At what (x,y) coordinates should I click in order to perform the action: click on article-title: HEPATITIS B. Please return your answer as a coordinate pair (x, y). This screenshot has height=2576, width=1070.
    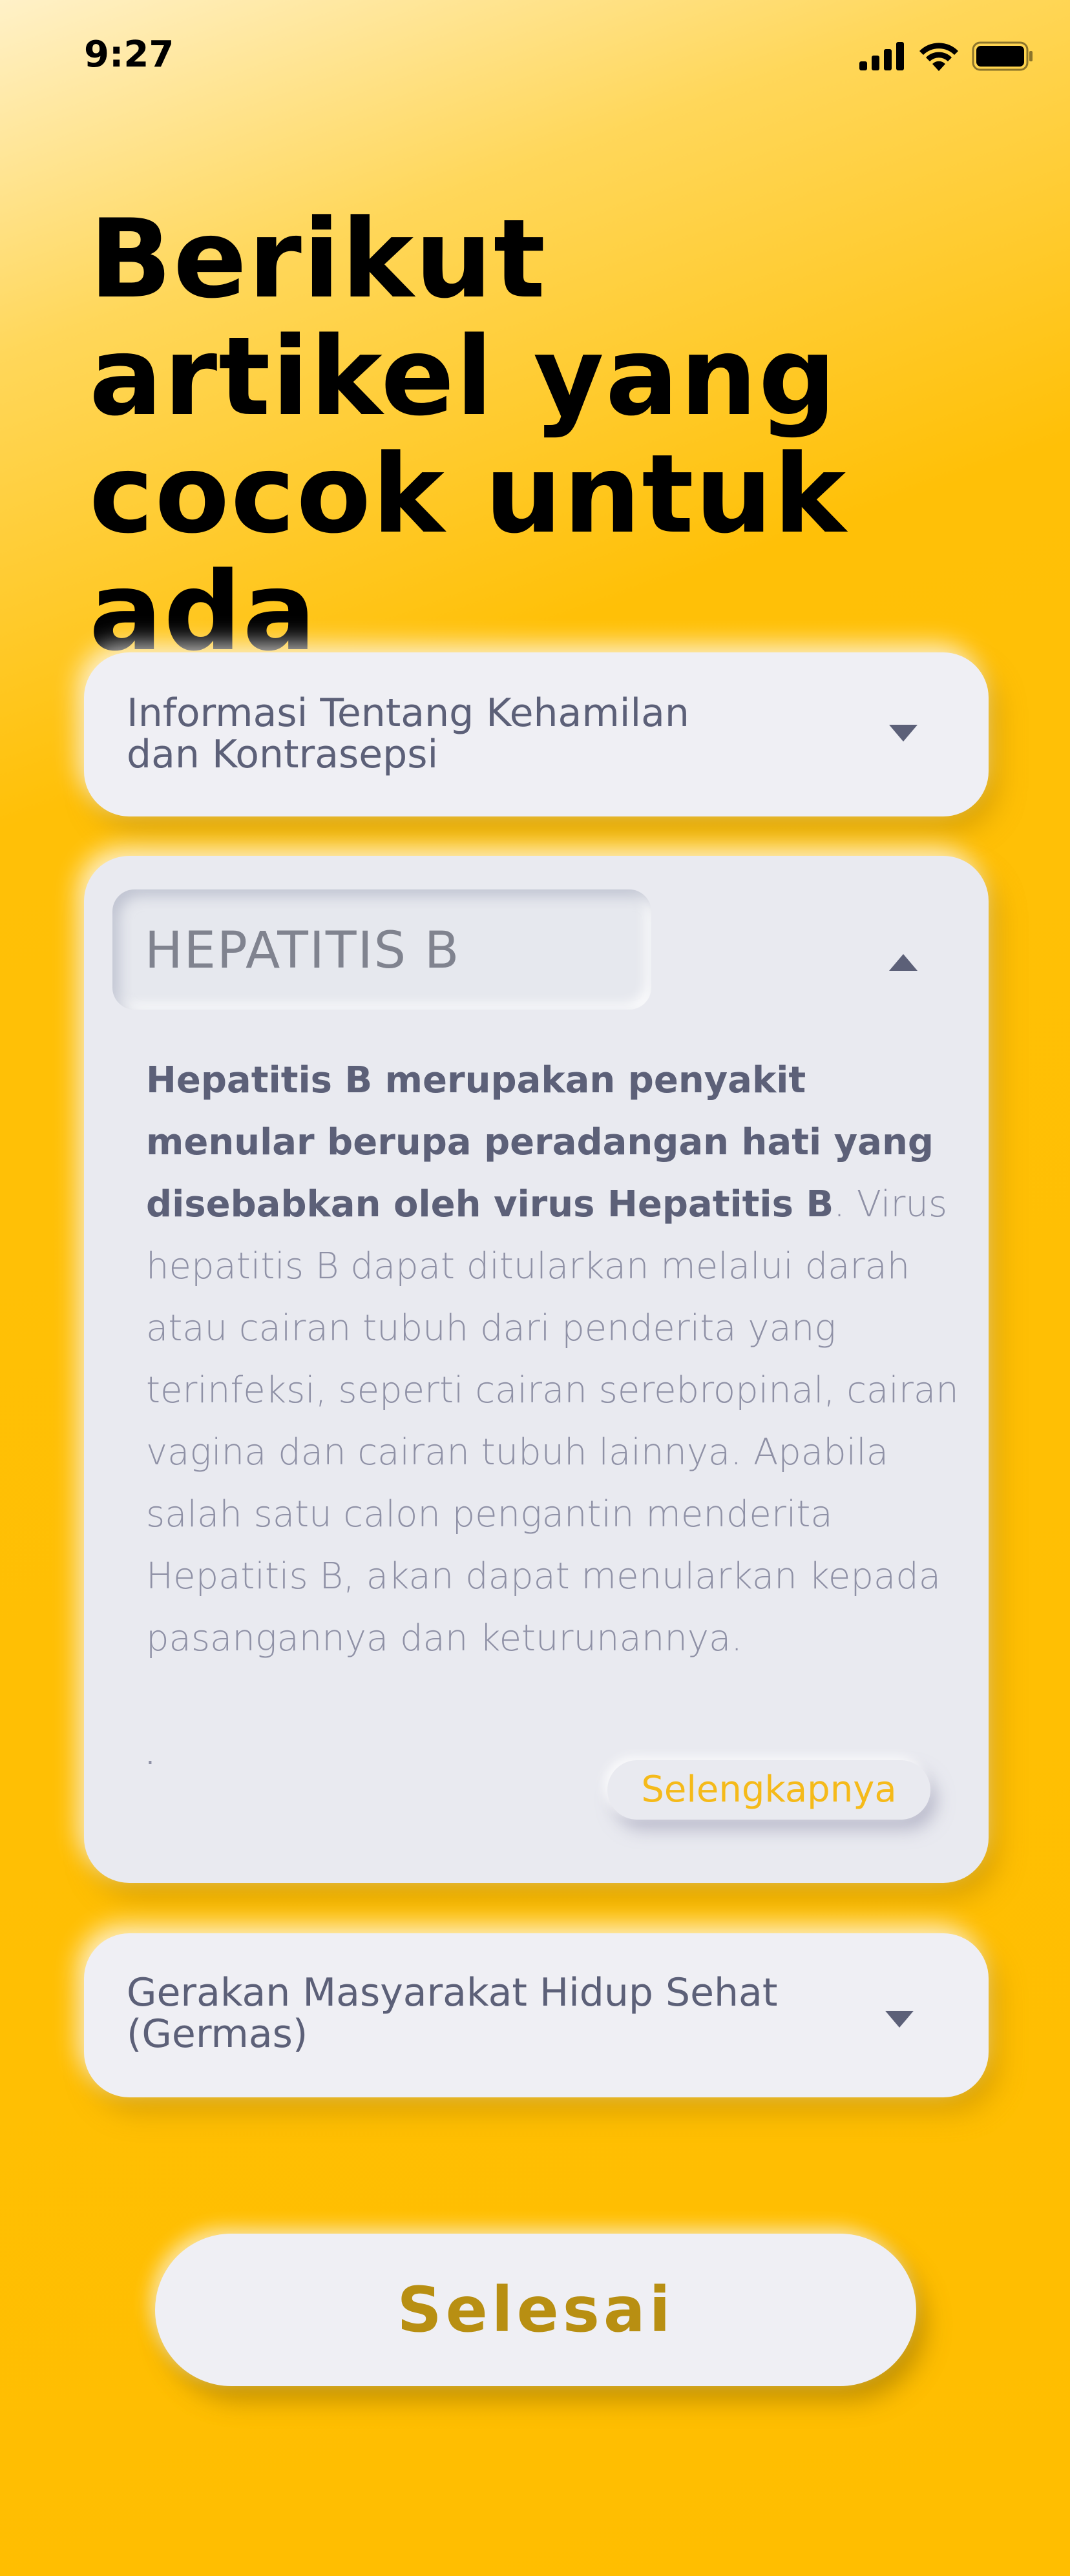
    Looking at the image, I should click on (303, 951).